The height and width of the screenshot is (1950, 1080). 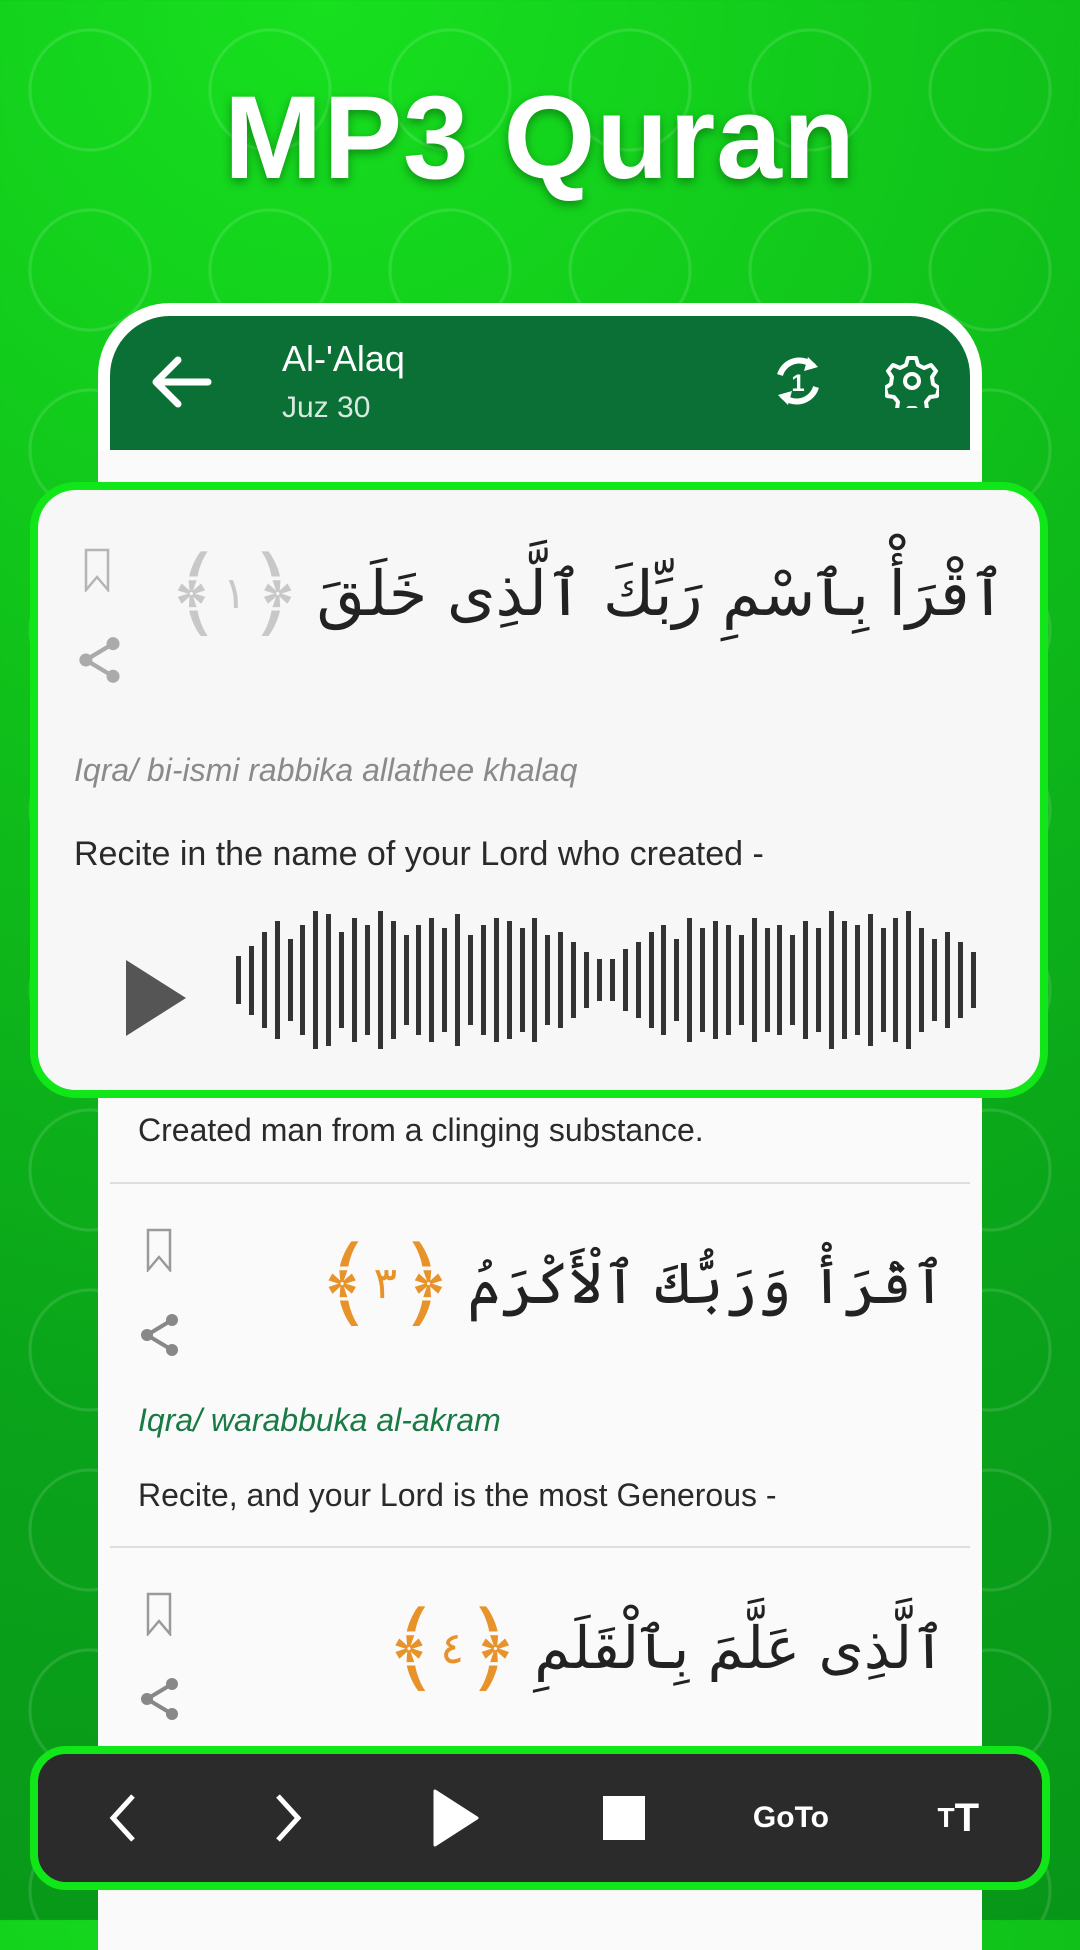 I want to click on chevron-left-icon, so click(x=122, y=1818).